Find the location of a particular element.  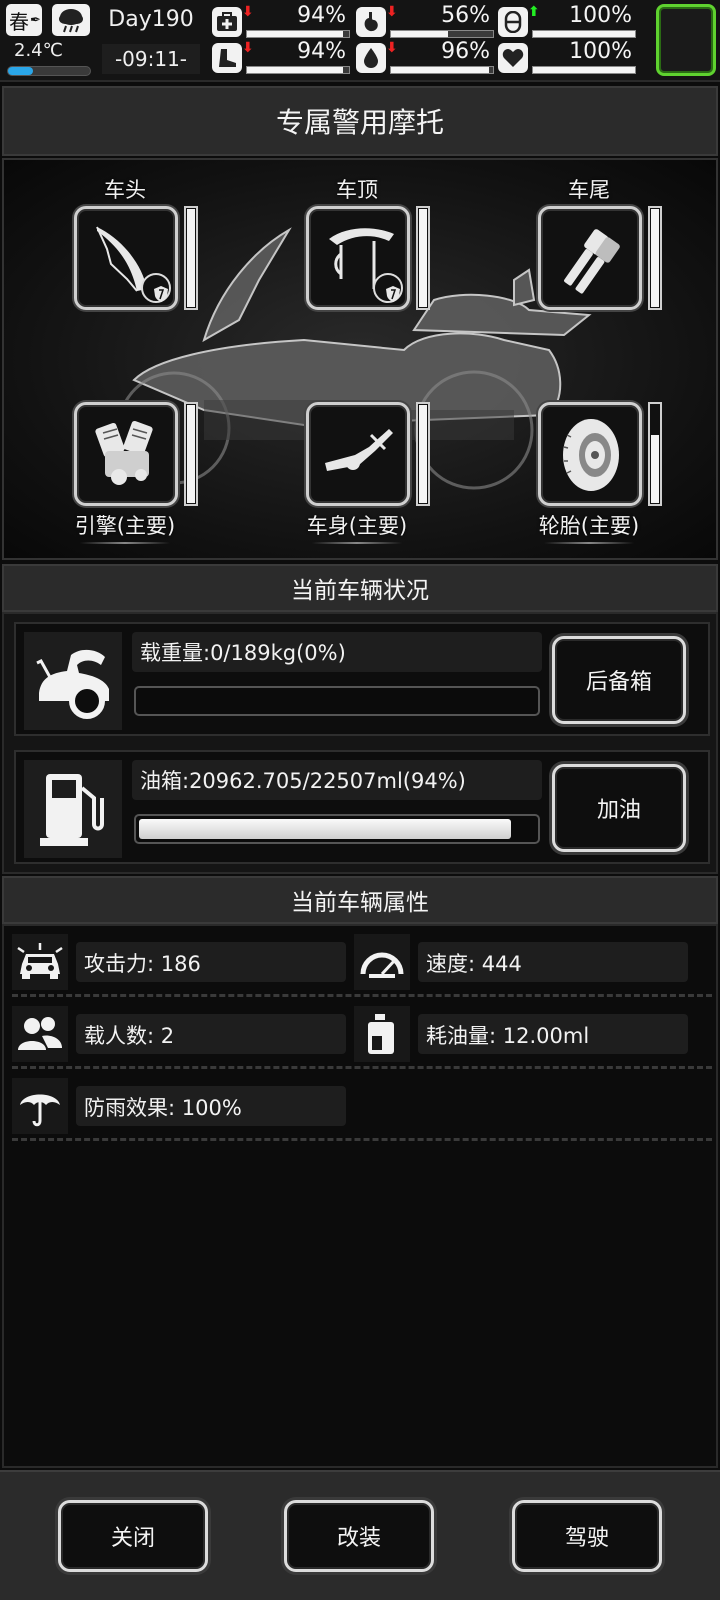

stat-hunger: ⬇ 56% is located at coordinates (426, 20).